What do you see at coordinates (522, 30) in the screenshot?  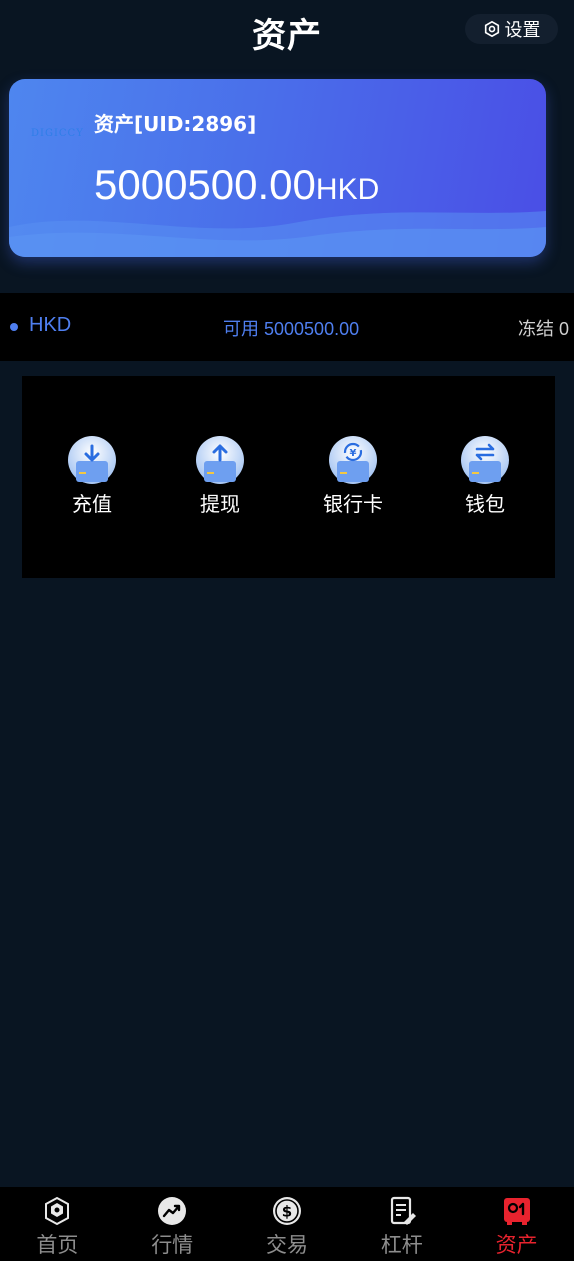 I see `settings-label: 设置` at bounding box center [522, 30].